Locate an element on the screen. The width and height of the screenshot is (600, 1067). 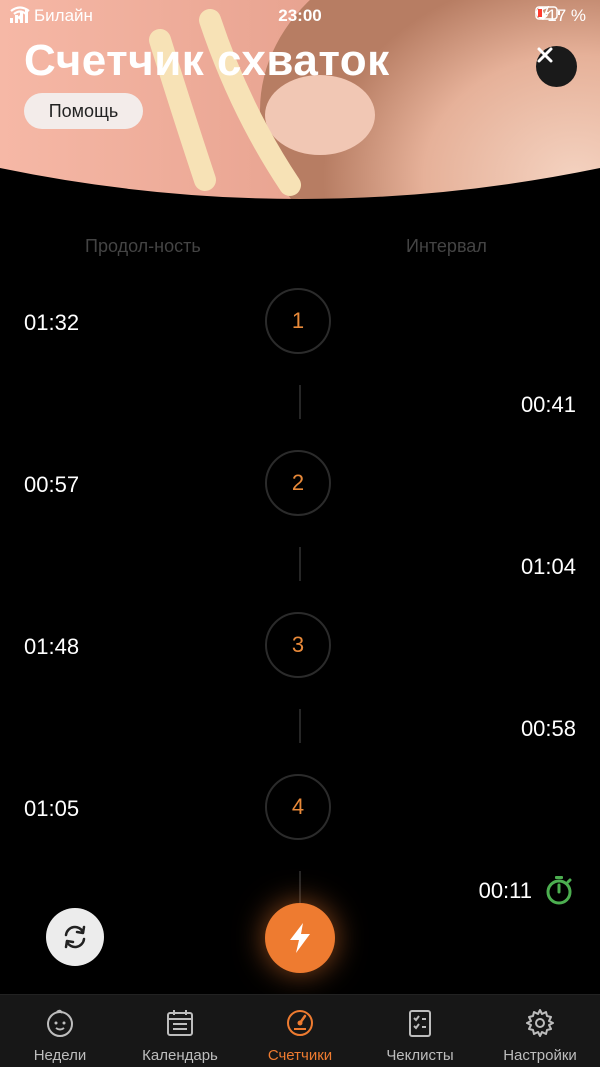
duration-value: 00:57 is located at coordinates (52, 484).